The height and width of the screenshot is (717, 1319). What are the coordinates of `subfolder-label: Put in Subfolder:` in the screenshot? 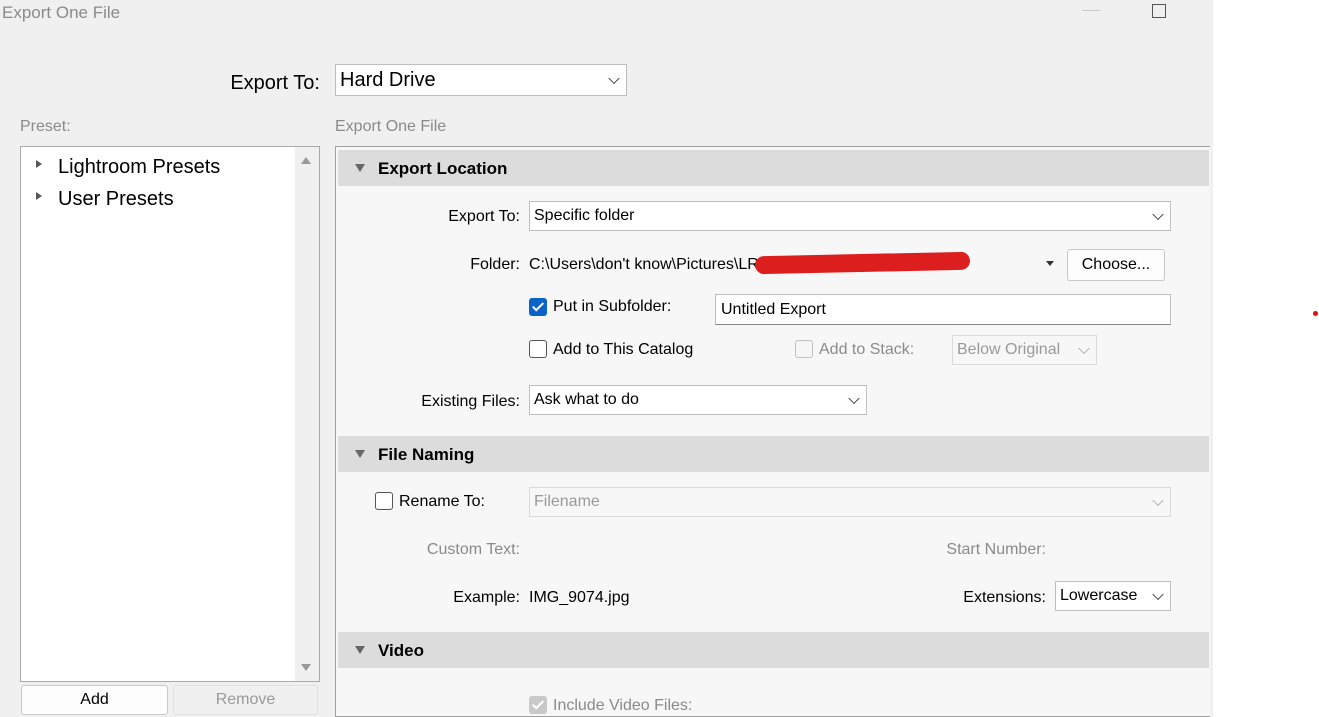 It's located at (612, 306).